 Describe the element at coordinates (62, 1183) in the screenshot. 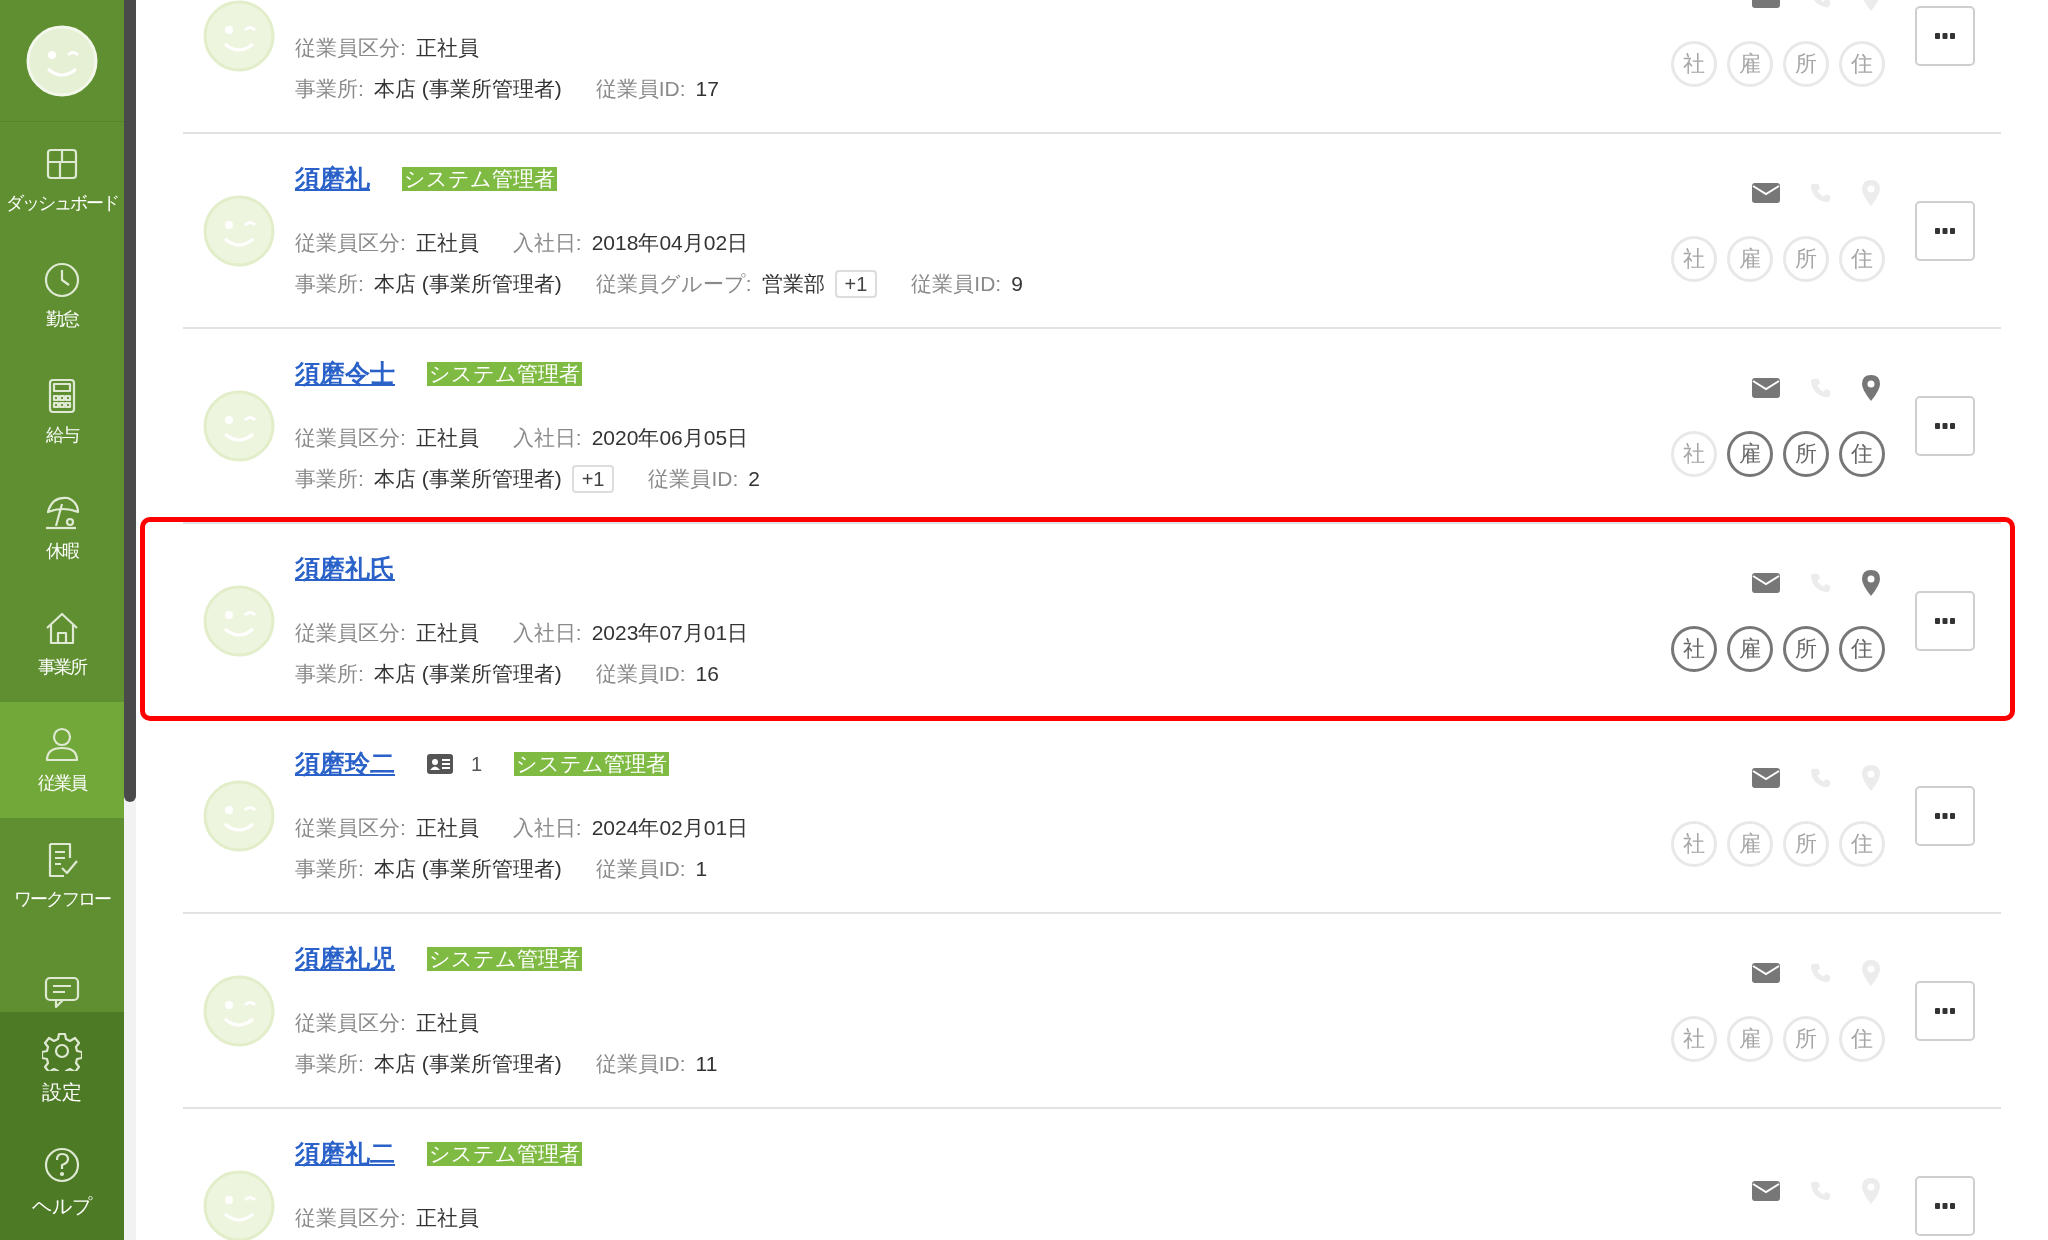

I see `sidebar-item: ヘルプ` at that location.